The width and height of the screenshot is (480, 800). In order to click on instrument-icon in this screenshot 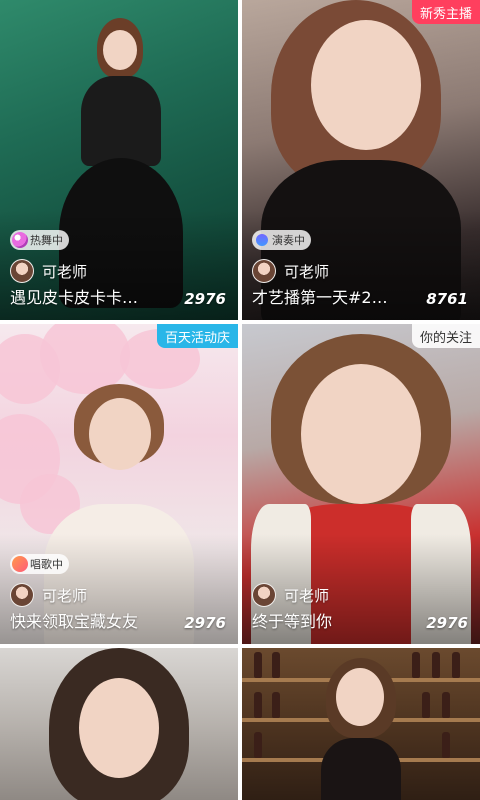, I will do `click(262, 240)`.